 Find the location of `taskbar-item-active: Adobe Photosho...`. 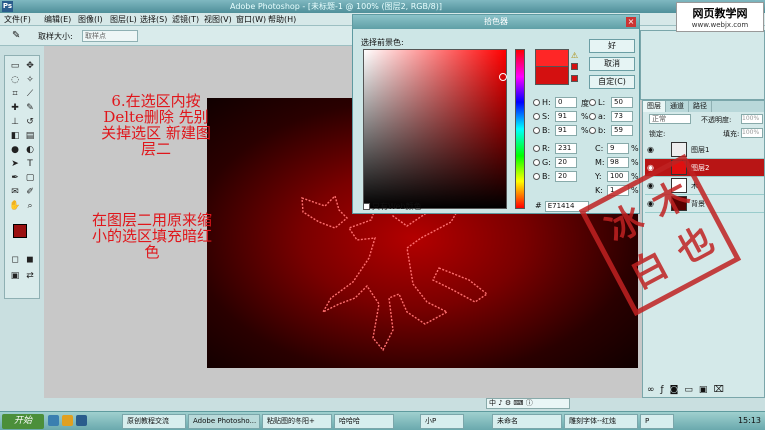

taskbar-item-active: Adobe Photosho... is located at coordinates (224, 421).